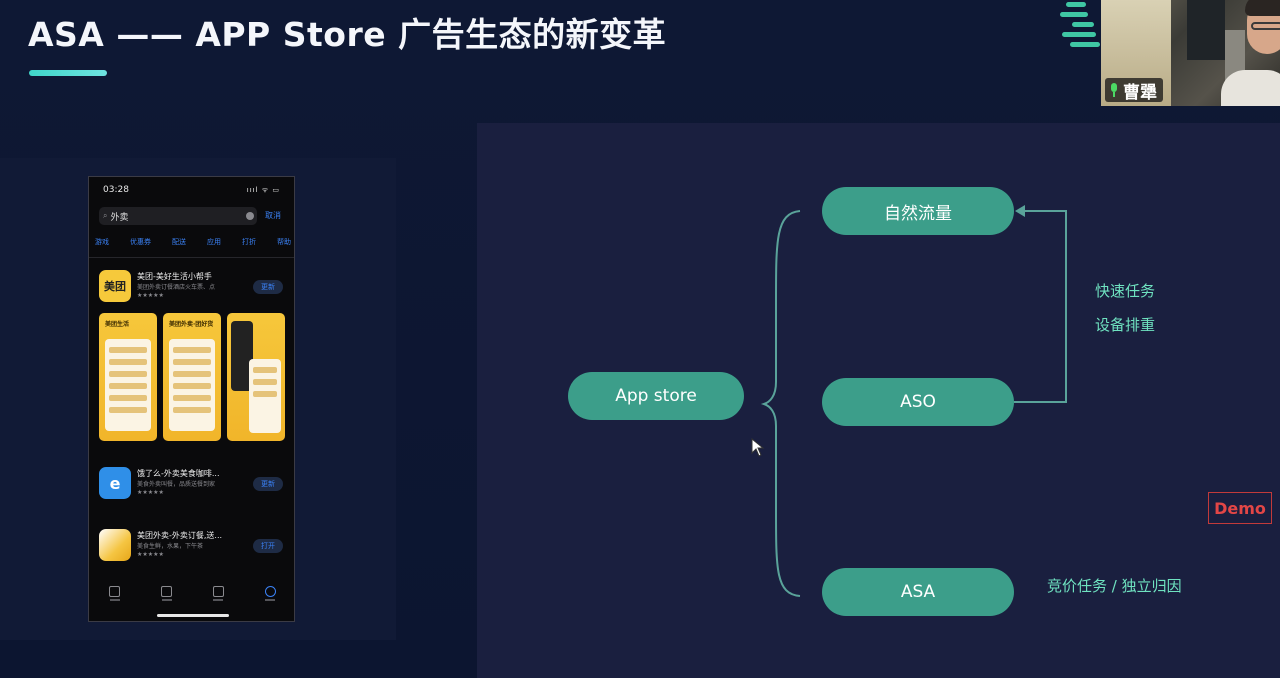 The height and width of the screenshot is (678, 1280). I want to click on arrow-head-icon, so click(1020, 211).